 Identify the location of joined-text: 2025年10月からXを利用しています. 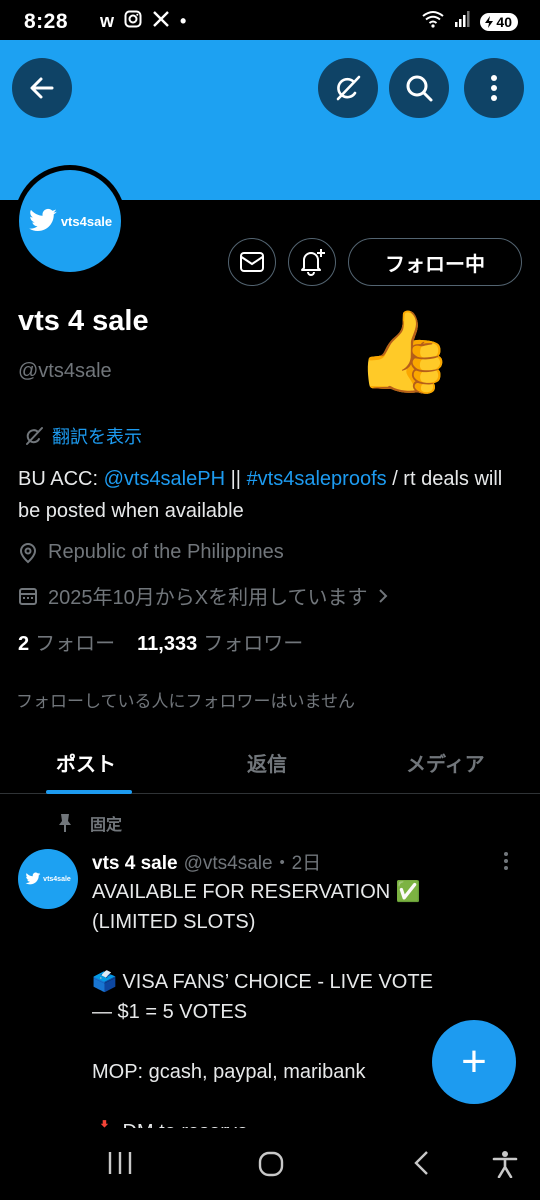
(208, 598).